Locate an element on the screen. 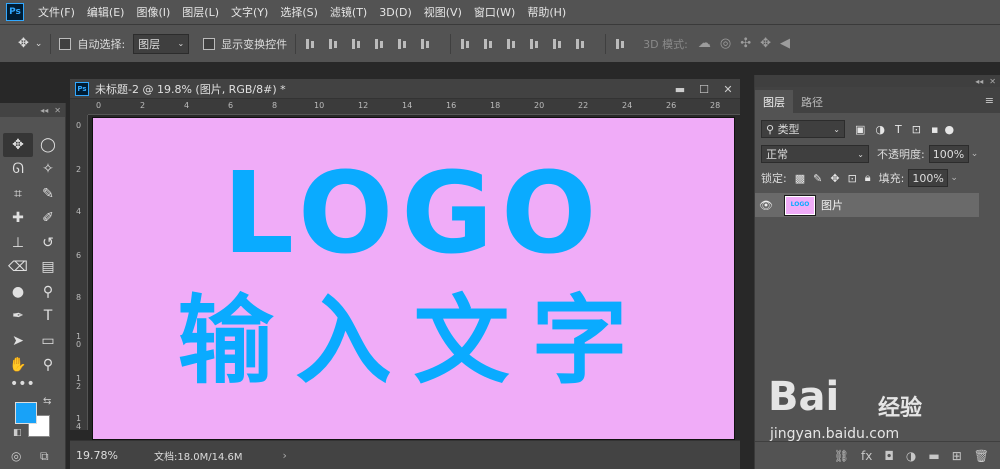  lock-all-icon: 🔒︎ is located at coordinates (868, 178).